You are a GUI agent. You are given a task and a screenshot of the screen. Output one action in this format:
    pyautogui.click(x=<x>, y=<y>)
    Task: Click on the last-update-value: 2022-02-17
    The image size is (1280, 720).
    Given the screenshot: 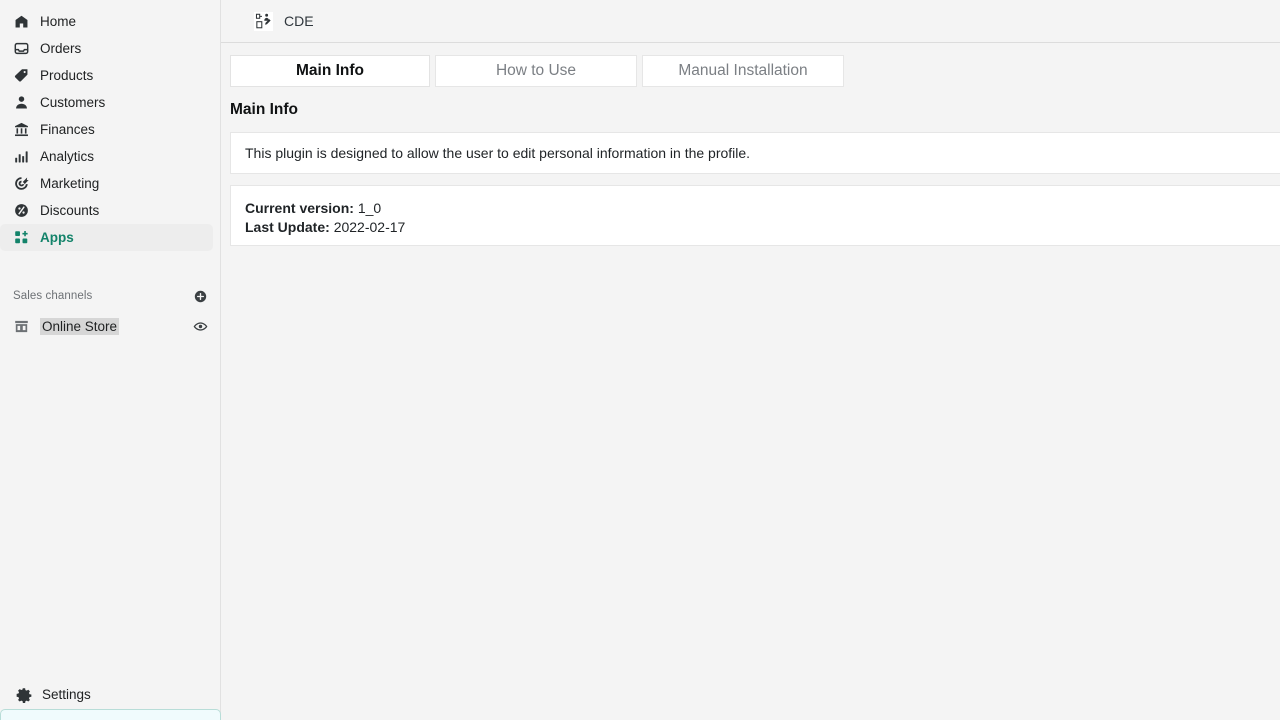 What is the action you would take?
    pyautogui.click(x=369, y=226)
    